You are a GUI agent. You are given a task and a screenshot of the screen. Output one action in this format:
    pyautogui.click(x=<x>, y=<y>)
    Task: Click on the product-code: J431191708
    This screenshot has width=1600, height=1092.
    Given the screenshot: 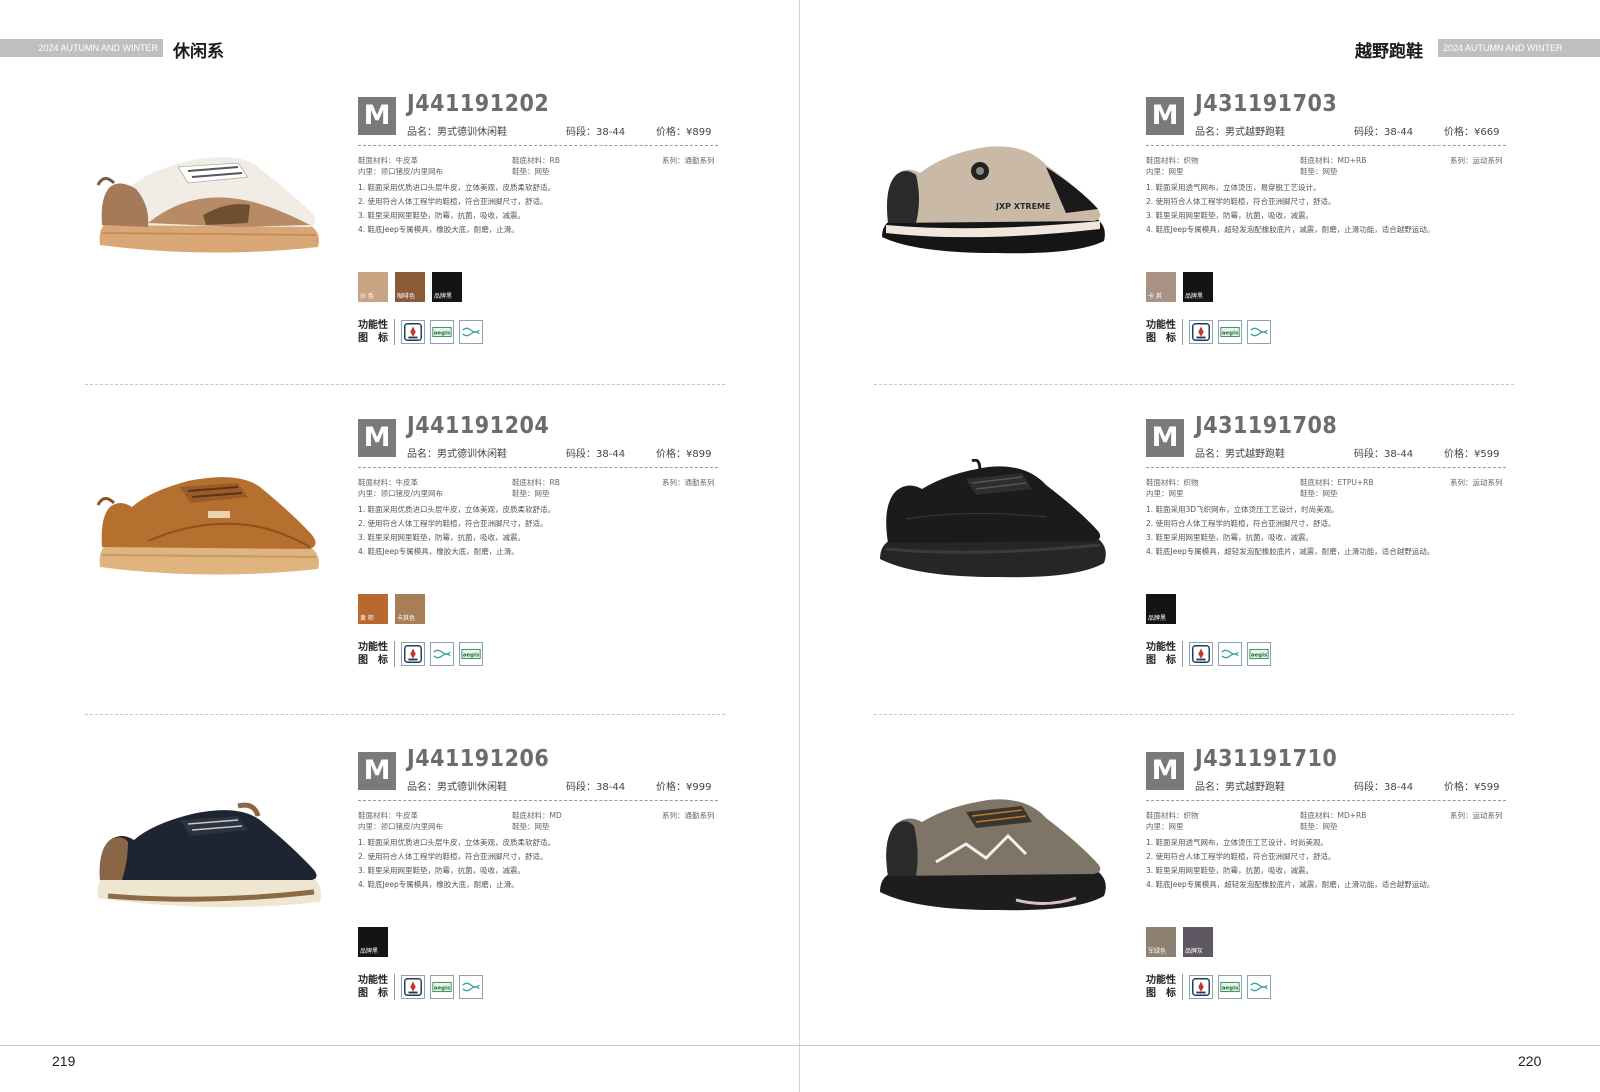 What is the action you would take?
    pyautogui.click(x=1266, y=426)
    